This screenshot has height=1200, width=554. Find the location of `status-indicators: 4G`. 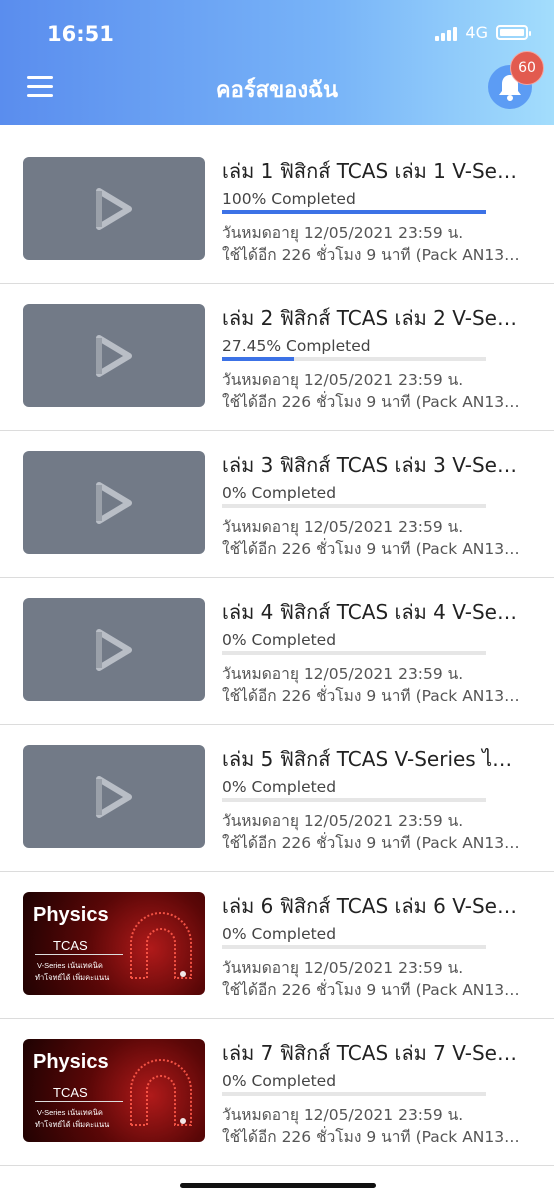

status-indicators: 4G is located at coordinates (483, 32).